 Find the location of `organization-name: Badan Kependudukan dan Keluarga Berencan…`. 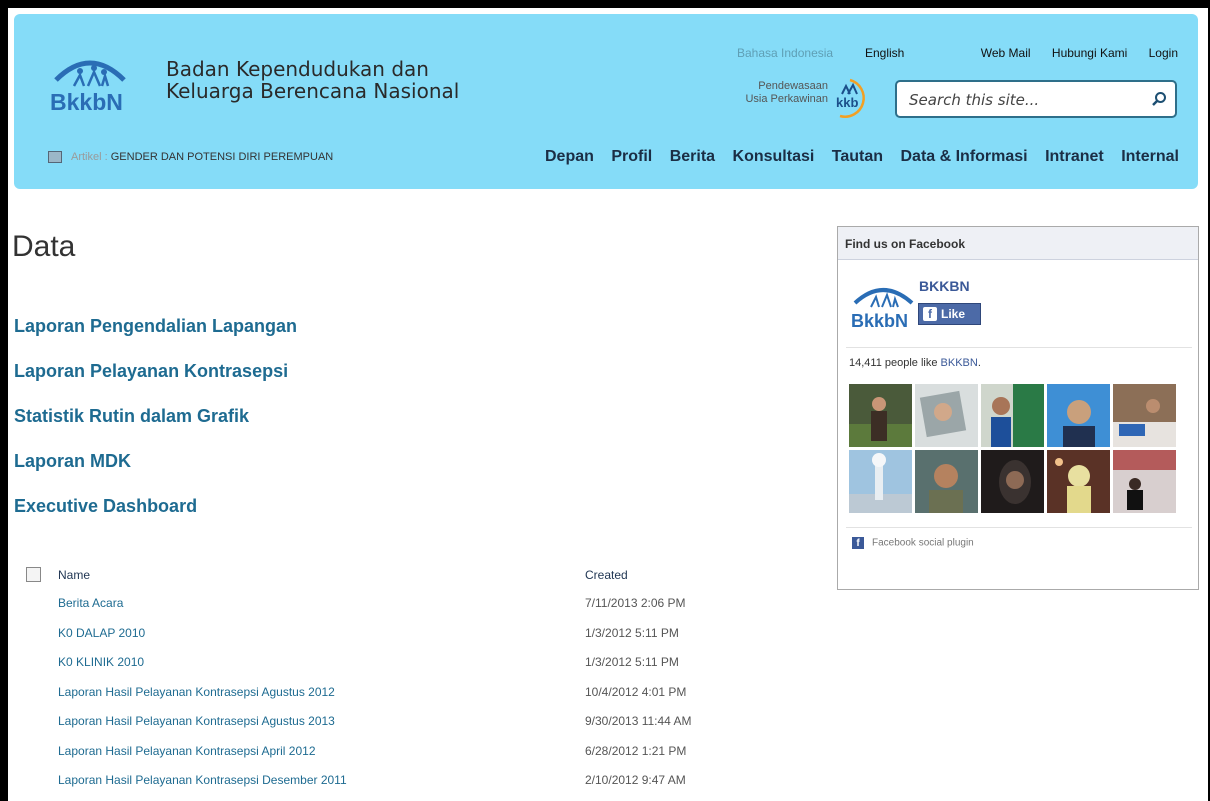

organization-name: Badan Kependudukan dan Keluarga Berencan… is located at coordinates (312, 80).